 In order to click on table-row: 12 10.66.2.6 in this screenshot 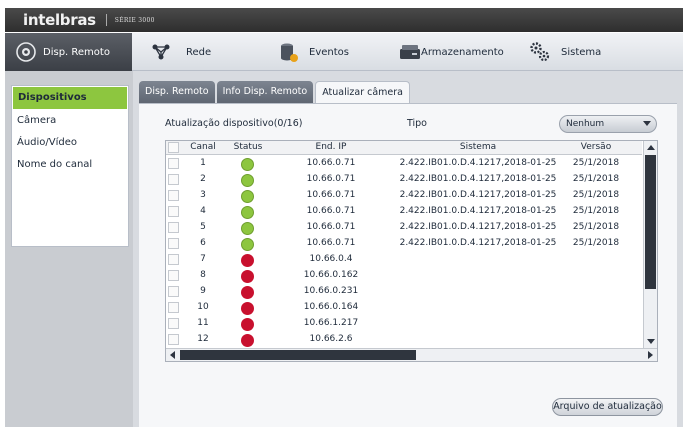, I will do `click(404, 340)`.